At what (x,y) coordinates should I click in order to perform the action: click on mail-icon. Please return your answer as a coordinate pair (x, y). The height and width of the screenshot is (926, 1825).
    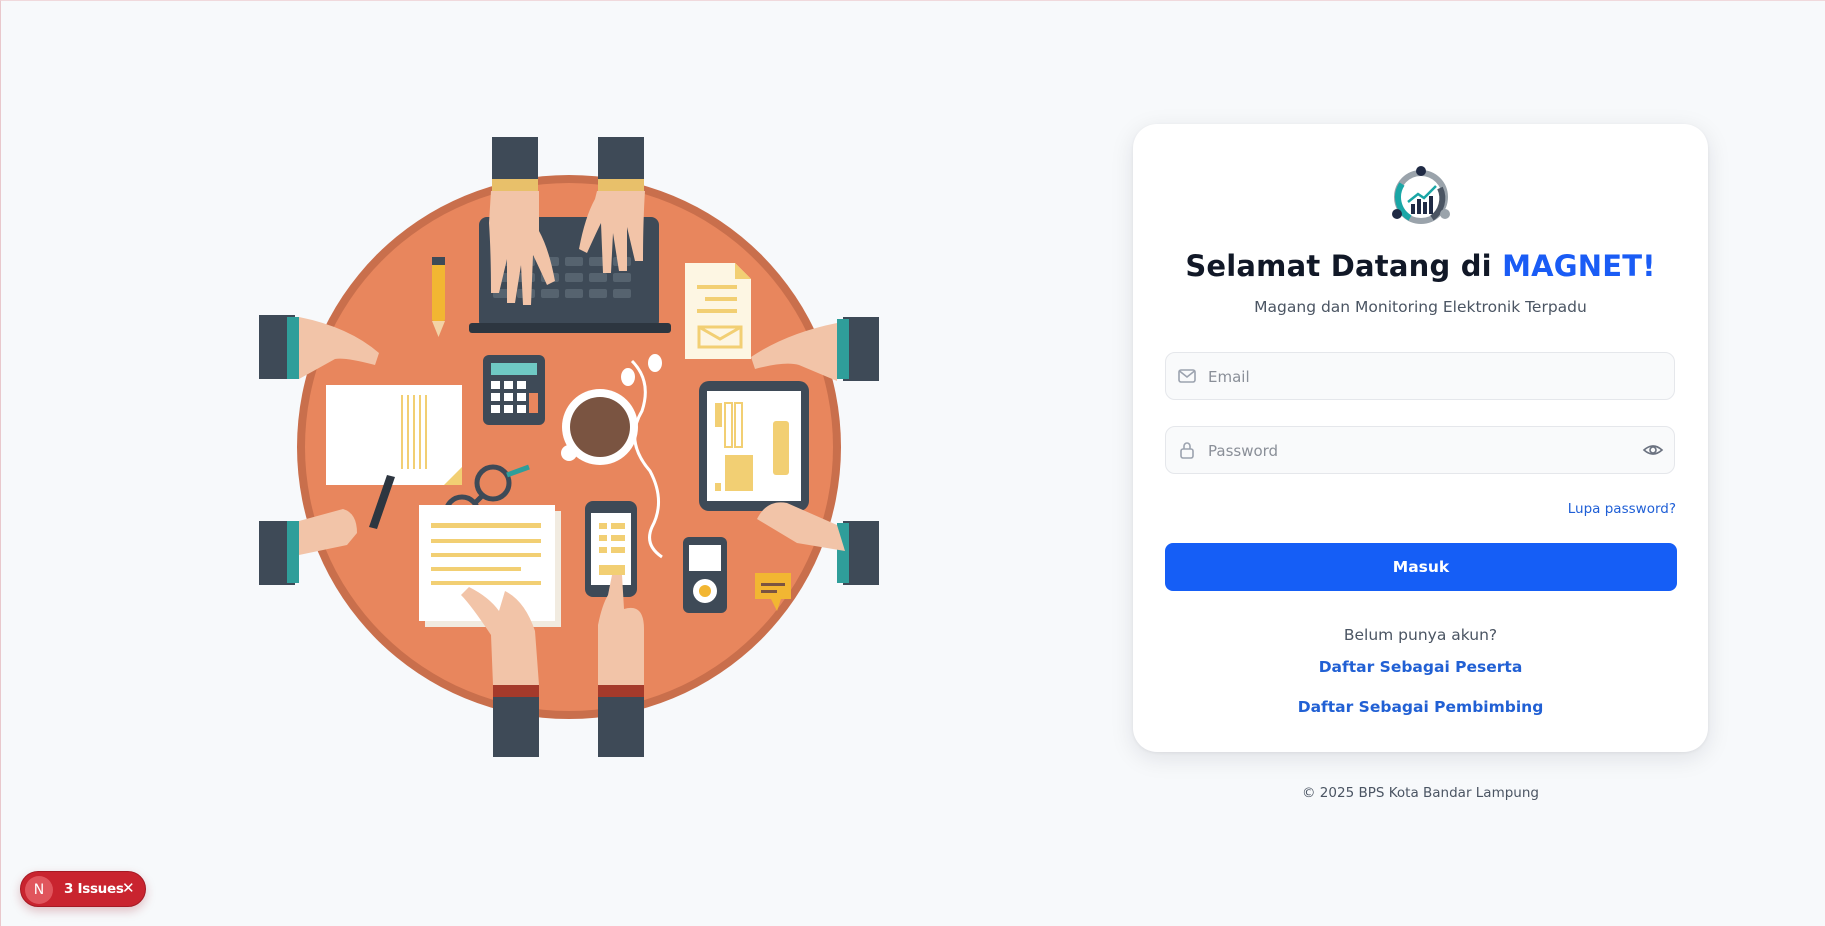
    Looking at the image, I should click on (1187, 376).